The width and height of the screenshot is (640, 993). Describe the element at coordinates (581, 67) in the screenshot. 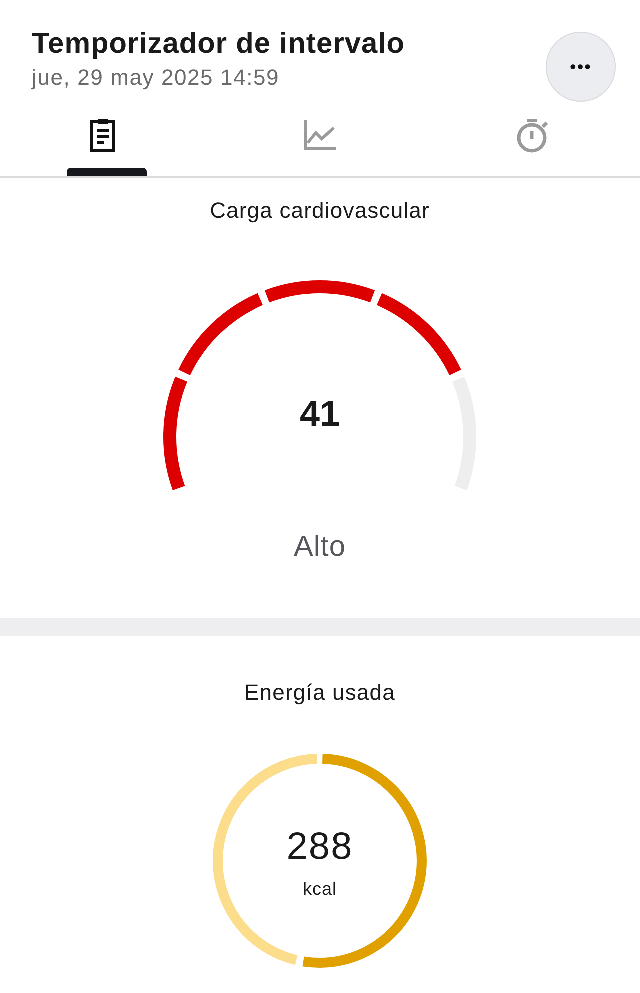

I see `more-button: •••` at that location.